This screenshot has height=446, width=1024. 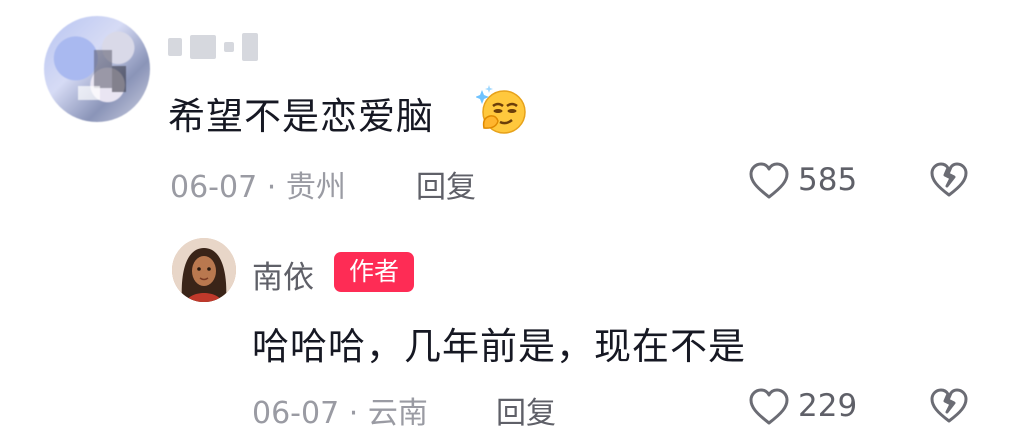 I want to click on reply-location: 云南, so click(x=397, y=413).